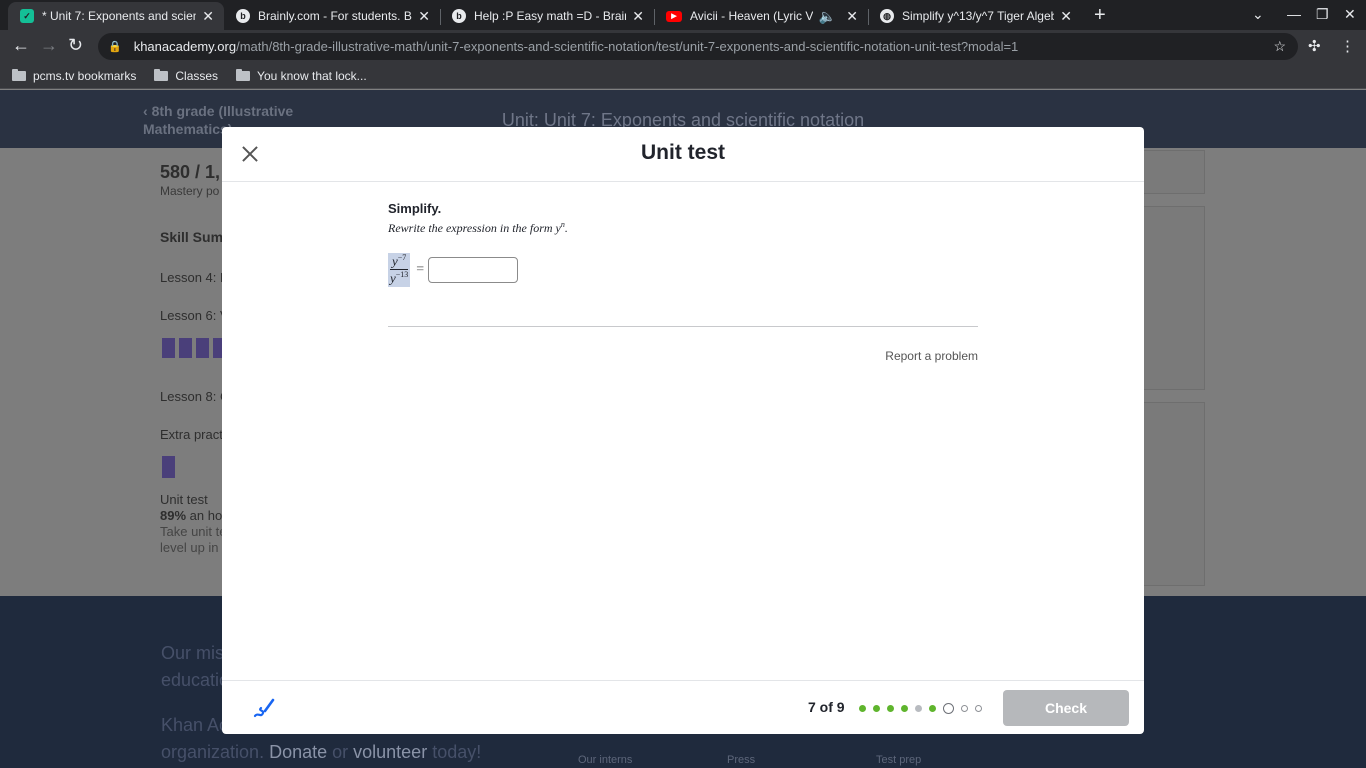  What do you see at coordinates (1294, 14) in the screenshot?
I see `minimize-icon: —` at bounding box center [1294, 14].